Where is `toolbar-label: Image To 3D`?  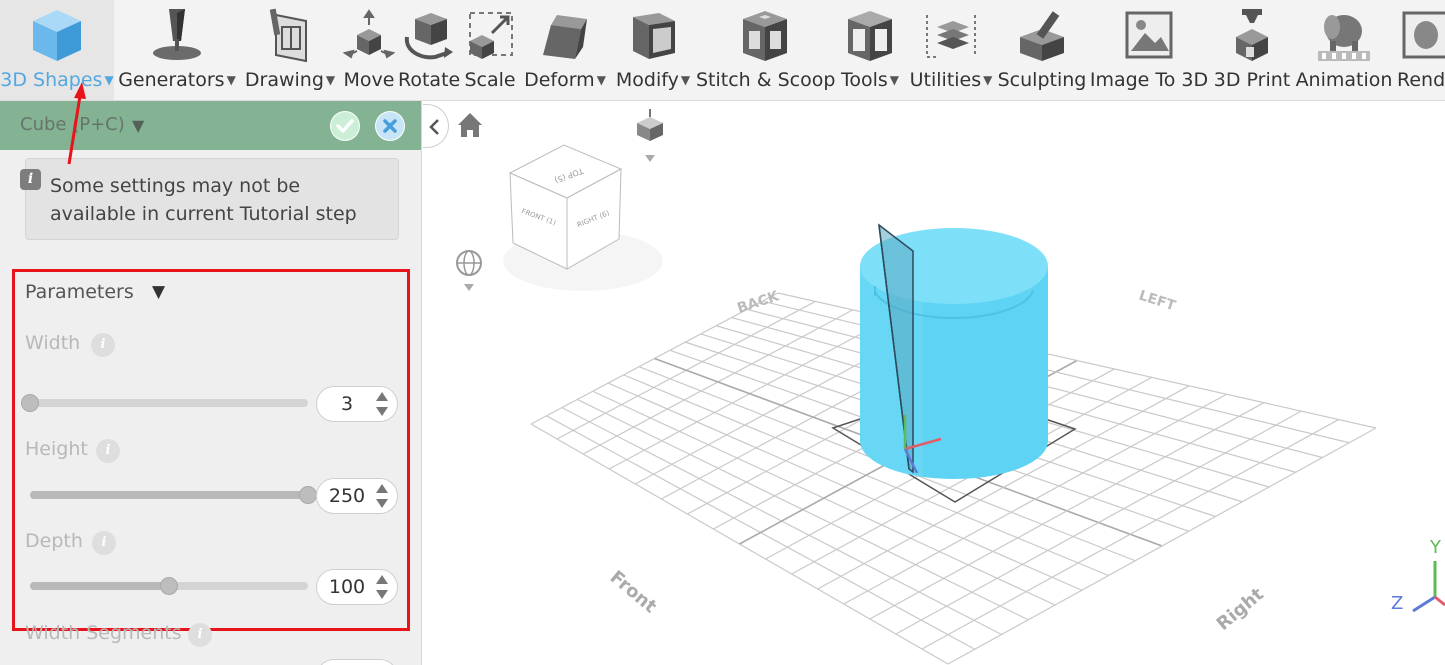
toolbar-label: Image To 3D is located at coordinates (1149, 80).